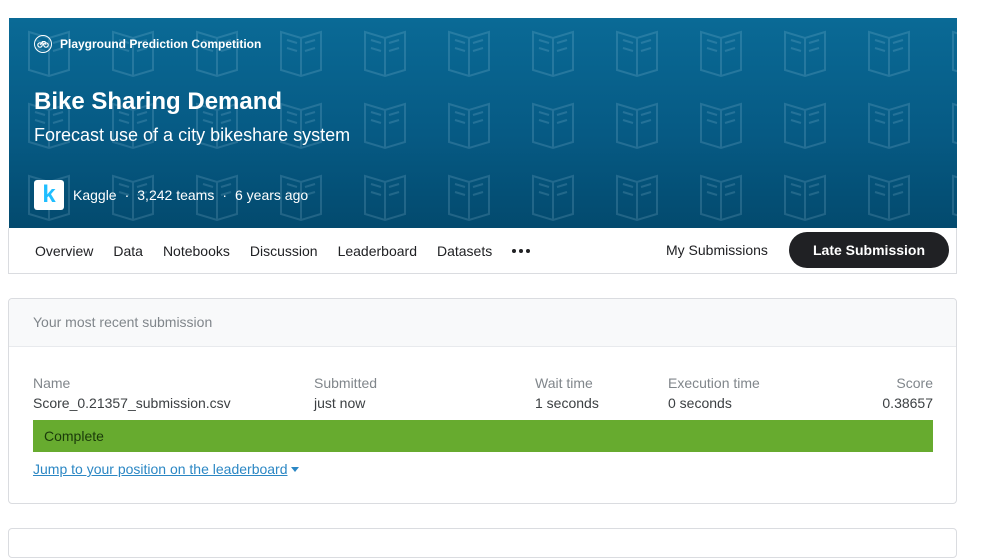  What do you see at coordinates (714, 393) in the screenshot?
I see `execution-time-column: Execution time 0 seconds` at bounding box center [714, 393].